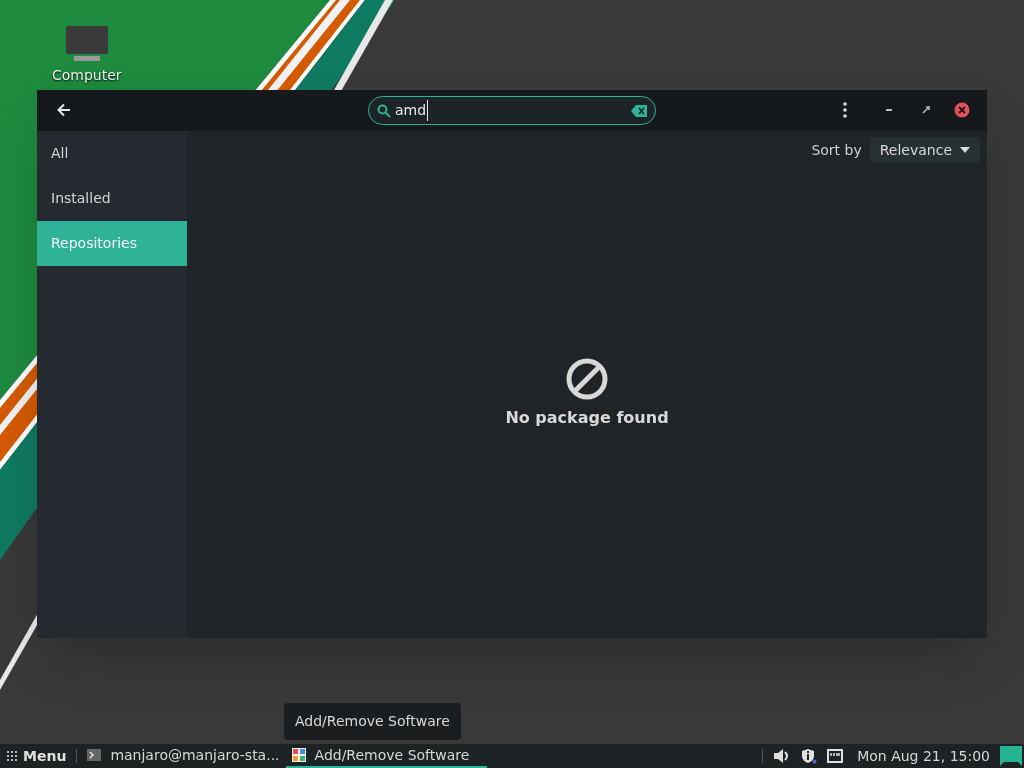  Describe the element at coordinates (924, 150) in the screenshot. I see `sort-dropdown: Relevance` at that location.